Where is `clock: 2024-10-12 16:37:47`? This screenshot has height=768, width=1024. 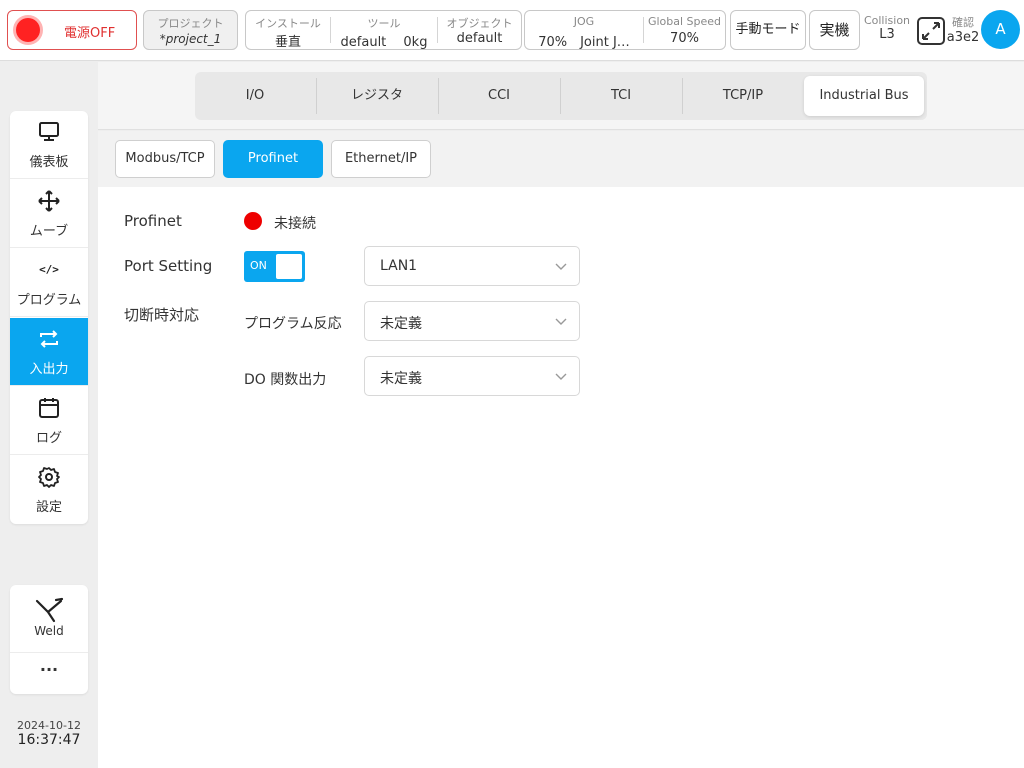 clock: 2024-10-12 16:37:47 is located at coordinates (49, 733).